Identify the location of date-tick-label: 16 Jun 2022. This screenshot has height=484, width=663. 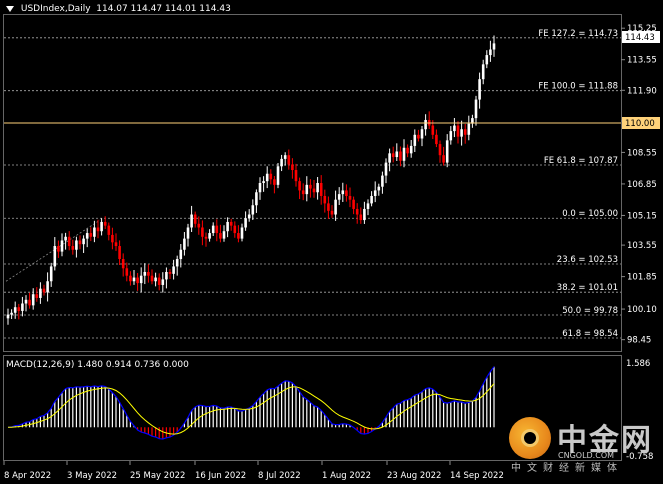
(220, 476).